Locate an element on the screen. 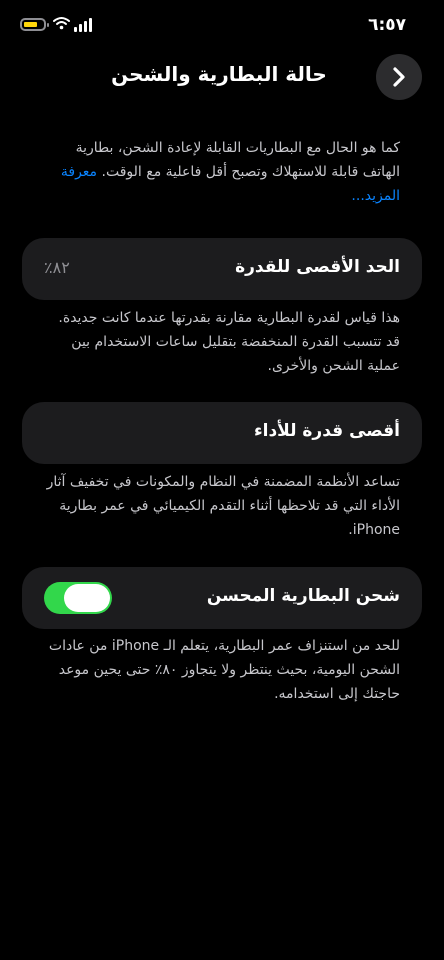 This screenshot has width=444, height=960. max-capacity-label: الحد الأقصى للقدرة is located at coordinates (317, 267).